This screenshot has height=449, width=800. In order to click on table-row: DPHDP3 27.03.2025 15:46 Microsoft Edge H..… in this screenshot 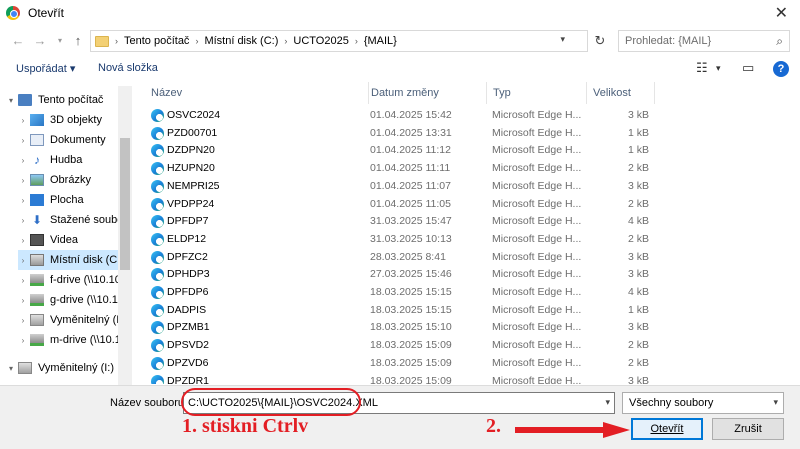, I will do `click(400, 275)`.